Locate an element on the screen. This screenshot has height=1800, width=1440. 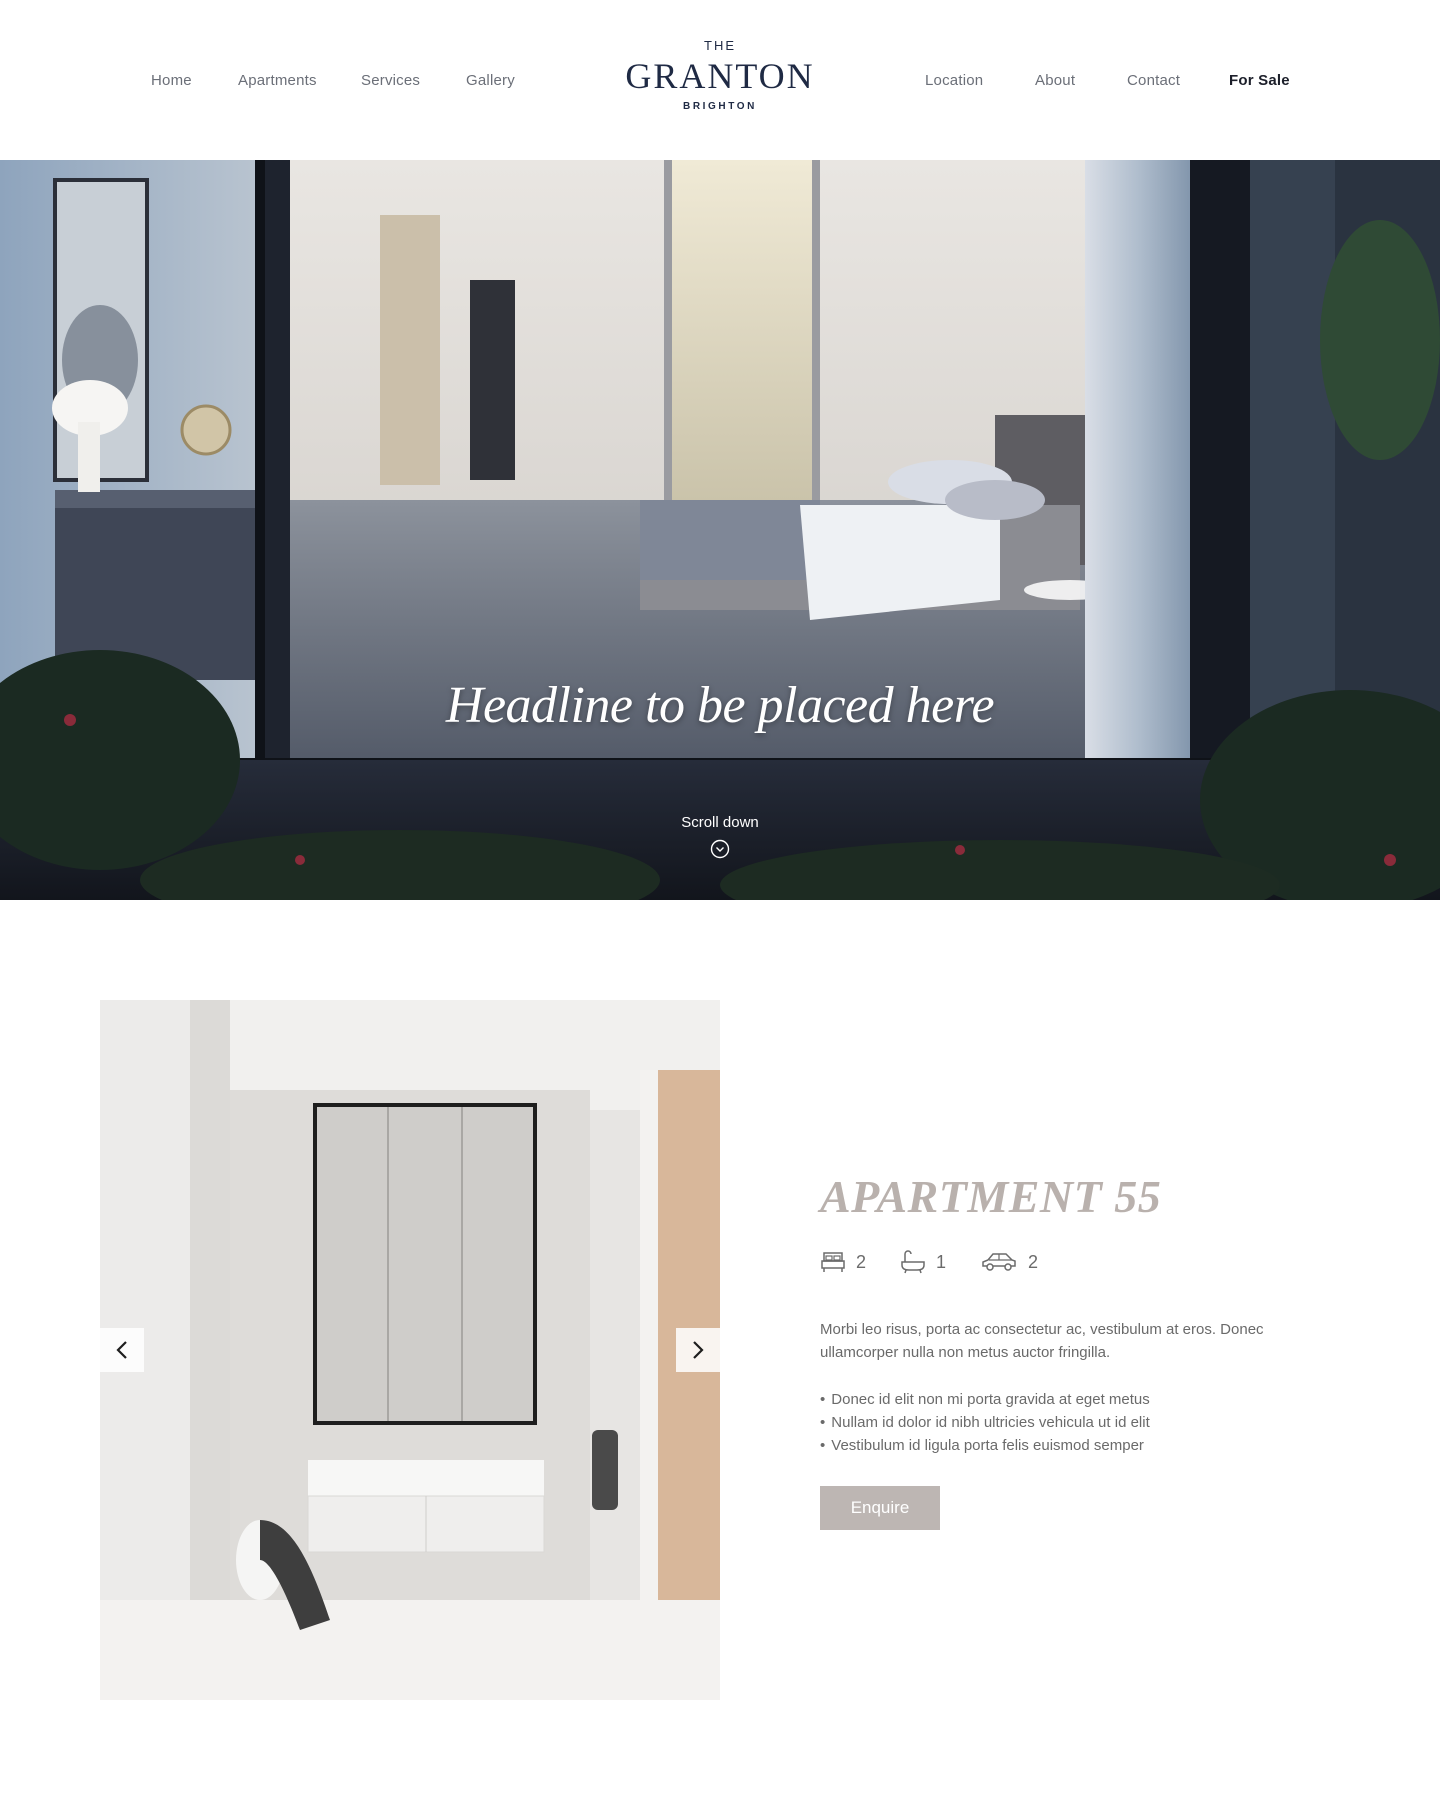
nav-contact: Contact is located at coordinates (1153, 80).